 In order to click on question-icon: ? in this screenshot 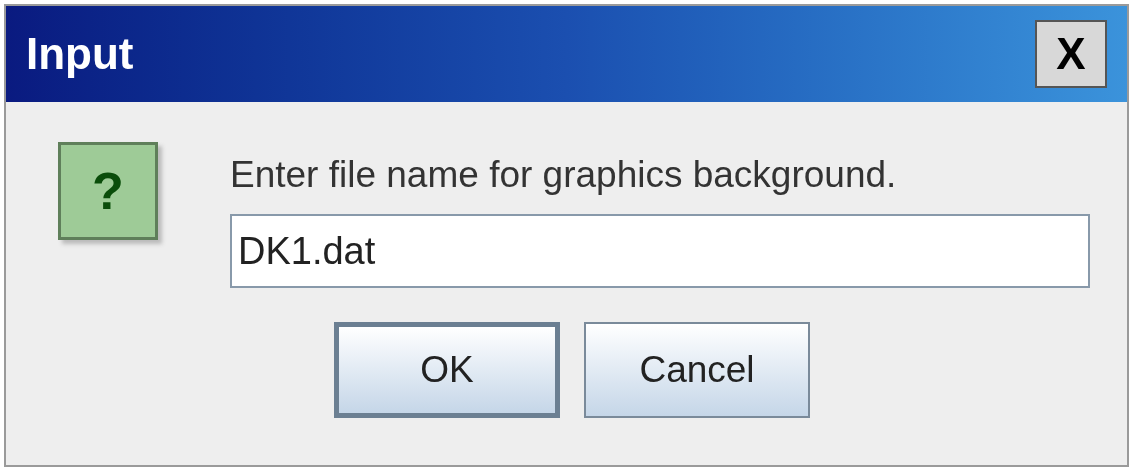, I will do `click(108, 191)`.